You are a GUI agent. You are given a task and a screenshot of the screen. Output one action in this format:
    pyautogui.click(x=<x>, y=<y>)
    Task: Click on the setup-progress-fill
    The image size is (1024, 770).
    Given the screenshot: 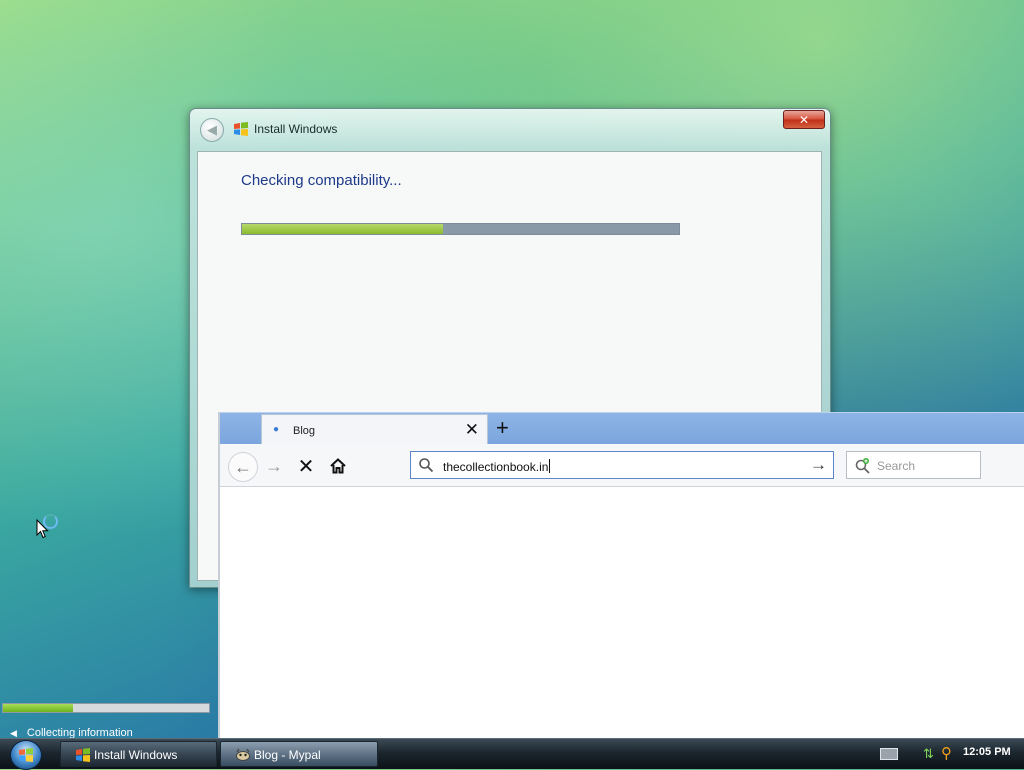 What is the action you would take?
    pyautogui.click(x=38, y=708)
    